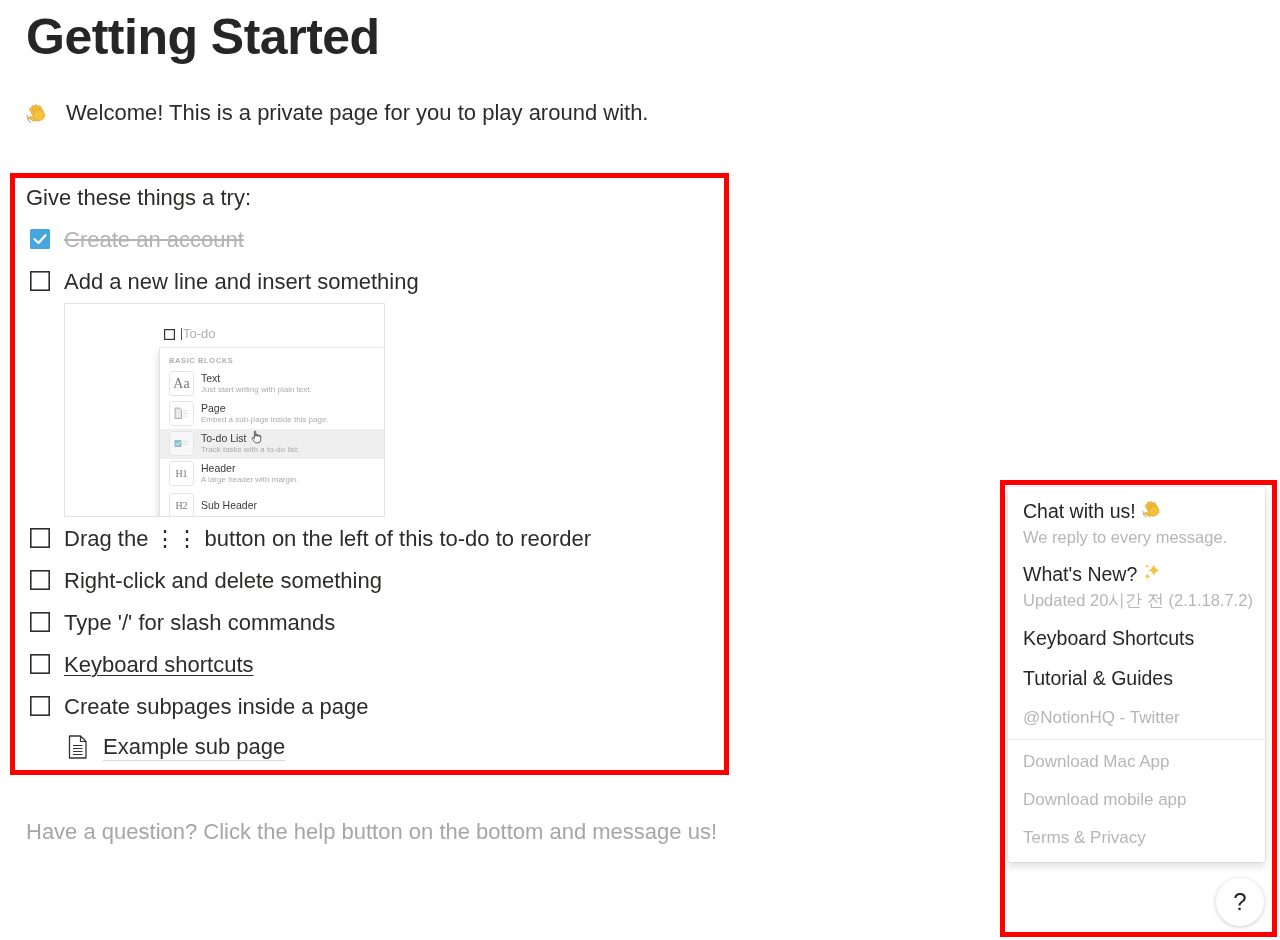 The height and width of the screenshot is (940, 1280). I want to click on block-type-label: Aa, so click(181, 383).